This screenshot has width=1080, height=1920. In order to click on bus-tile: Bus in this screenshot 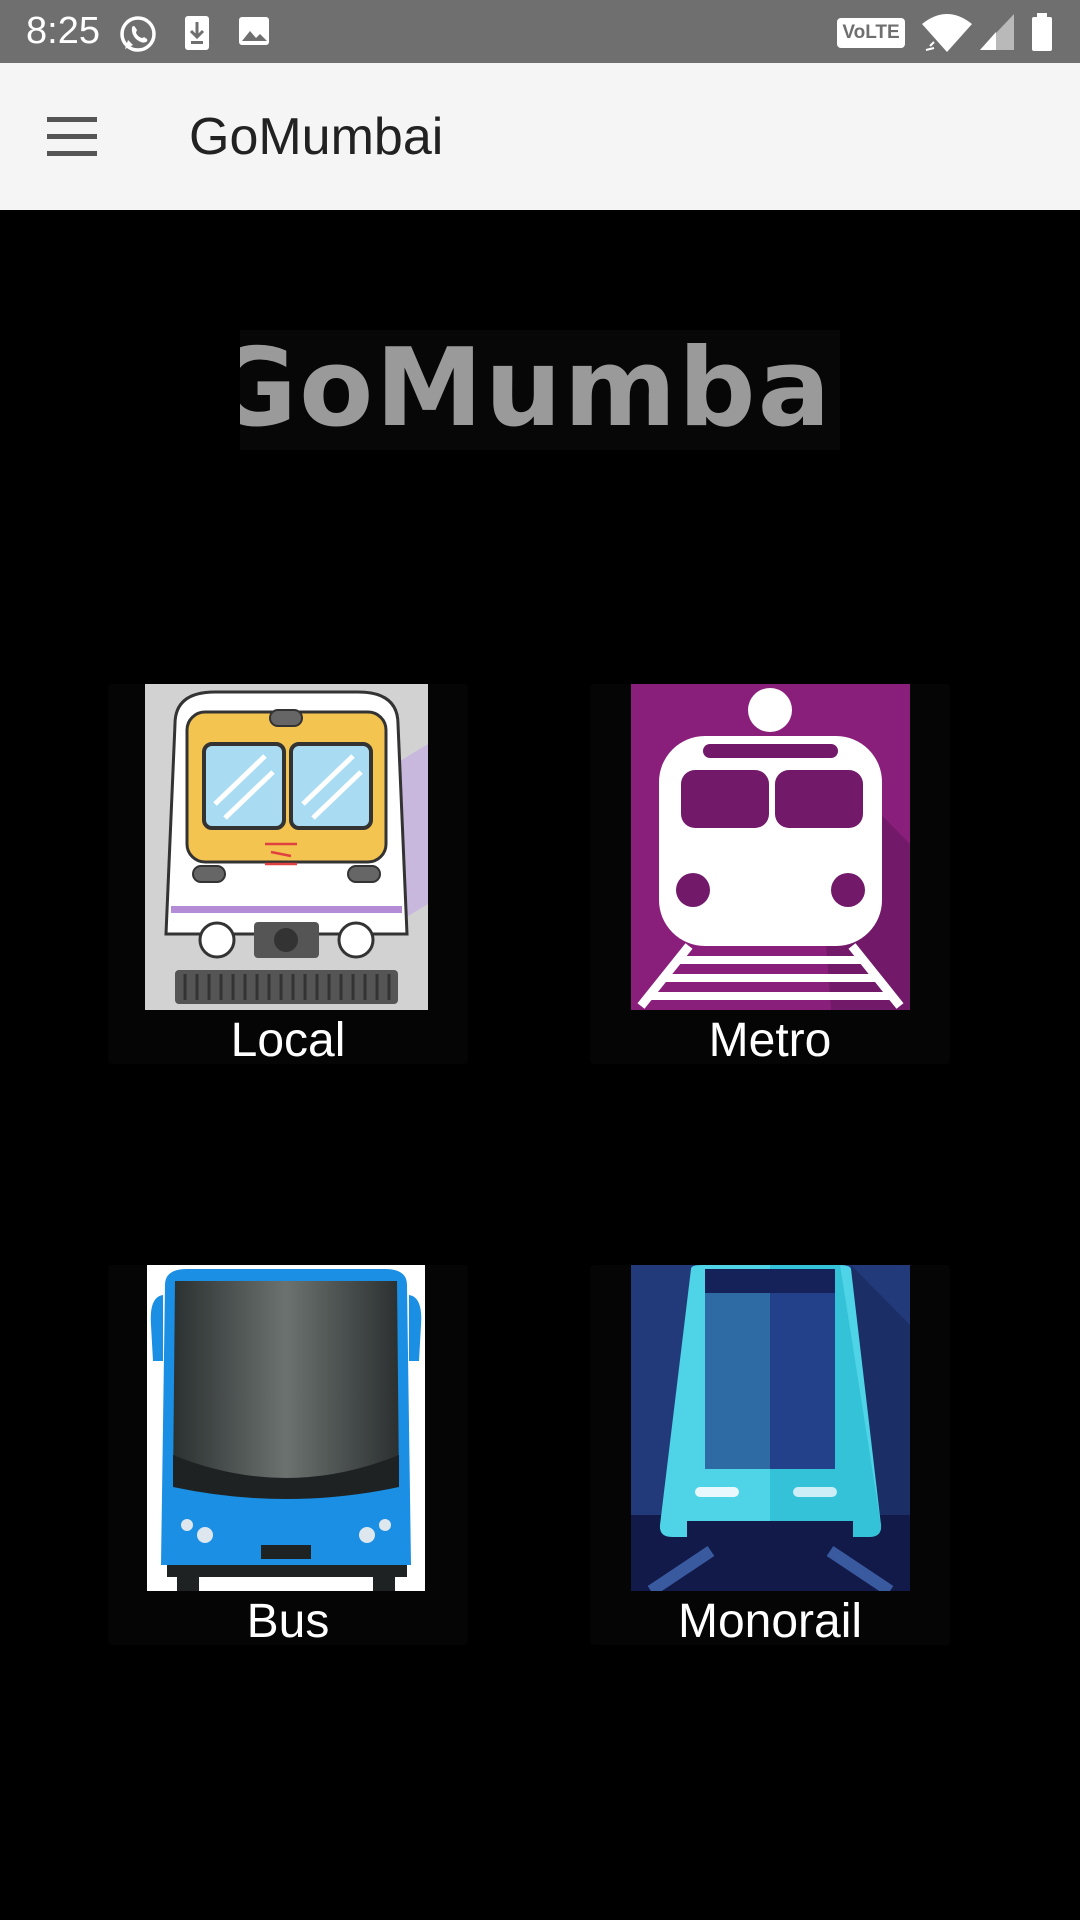, I will do `click(288, 1456)`.